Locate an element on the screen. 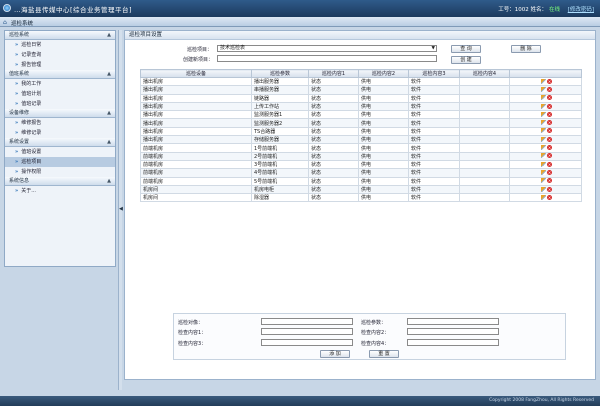 This screenshot has height=406, width=600. device-label: 巡检对像： is located at coordinates (191, 323).